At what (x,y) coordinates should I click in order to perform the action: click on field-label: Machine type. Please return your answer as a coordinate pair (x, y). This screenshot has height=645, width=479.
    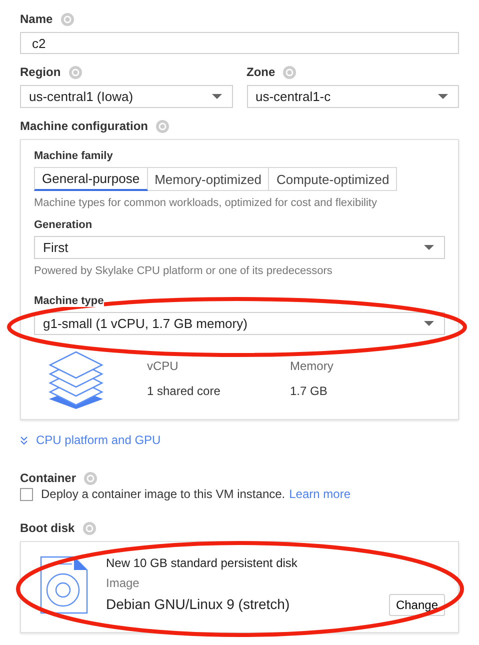
    Looking at the image, I should click on (69, 301).